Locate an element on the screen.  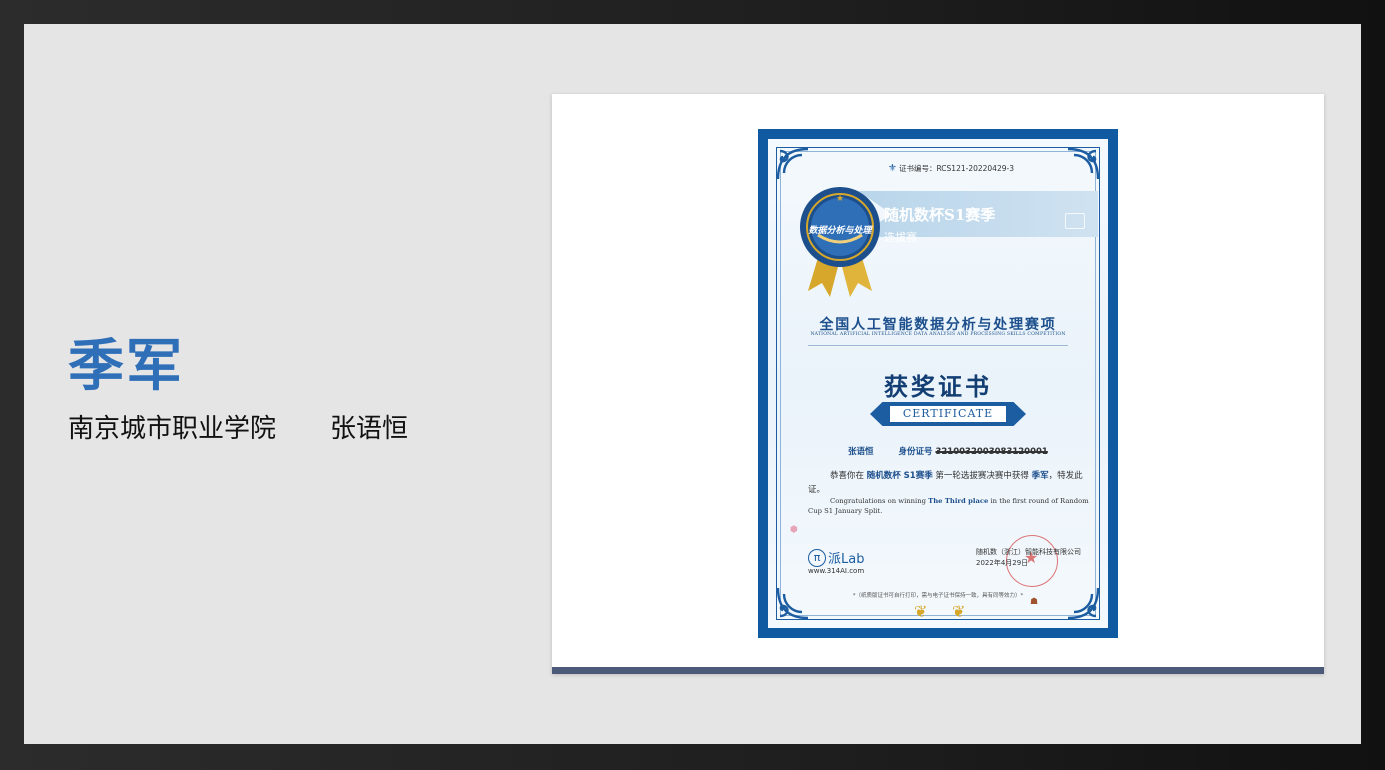
medal-label: 数据分析与处理 is located at coordinates (840, 231).